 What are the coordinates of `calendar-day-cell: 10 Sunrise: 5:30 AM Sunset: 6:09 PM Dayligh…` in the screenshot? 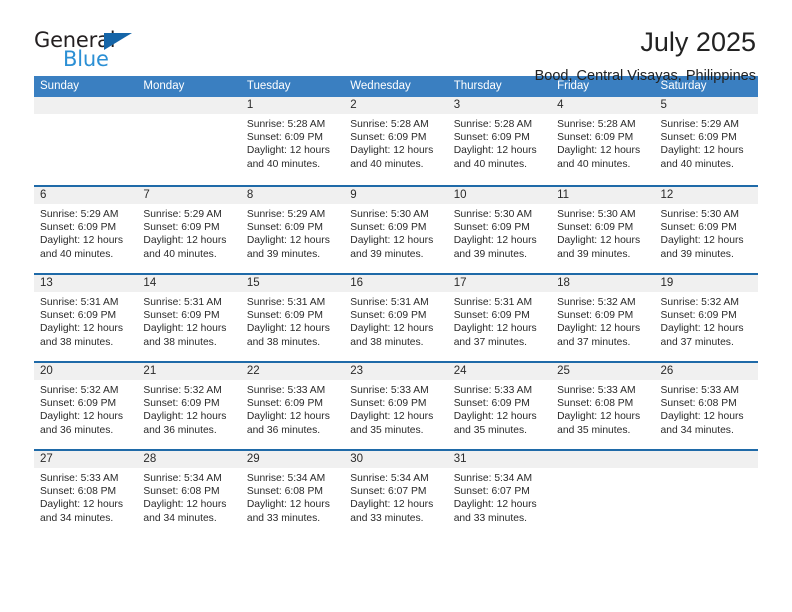 It's located at (499, 230).